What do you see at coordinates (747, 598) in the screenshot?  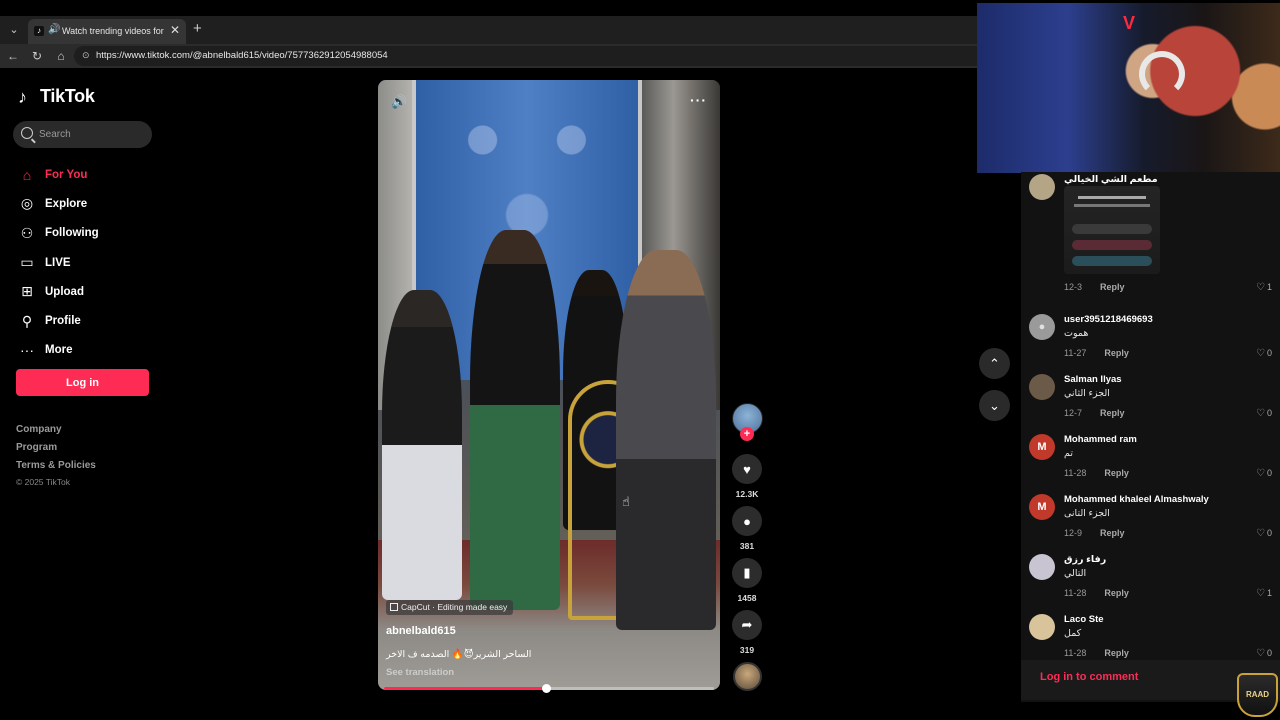 I see `save-count: 1458` at bounding box center [747, 598].